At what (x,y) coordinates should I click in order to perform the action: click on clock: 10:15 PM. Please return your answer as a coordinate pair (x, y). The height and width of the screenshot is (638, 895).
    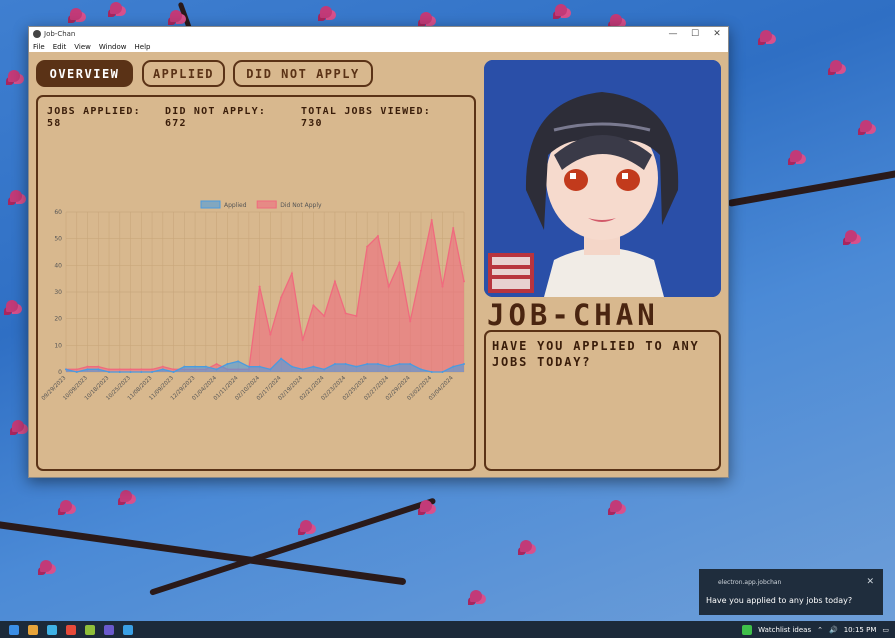
    Looking at the image, I should click on (860, 630).